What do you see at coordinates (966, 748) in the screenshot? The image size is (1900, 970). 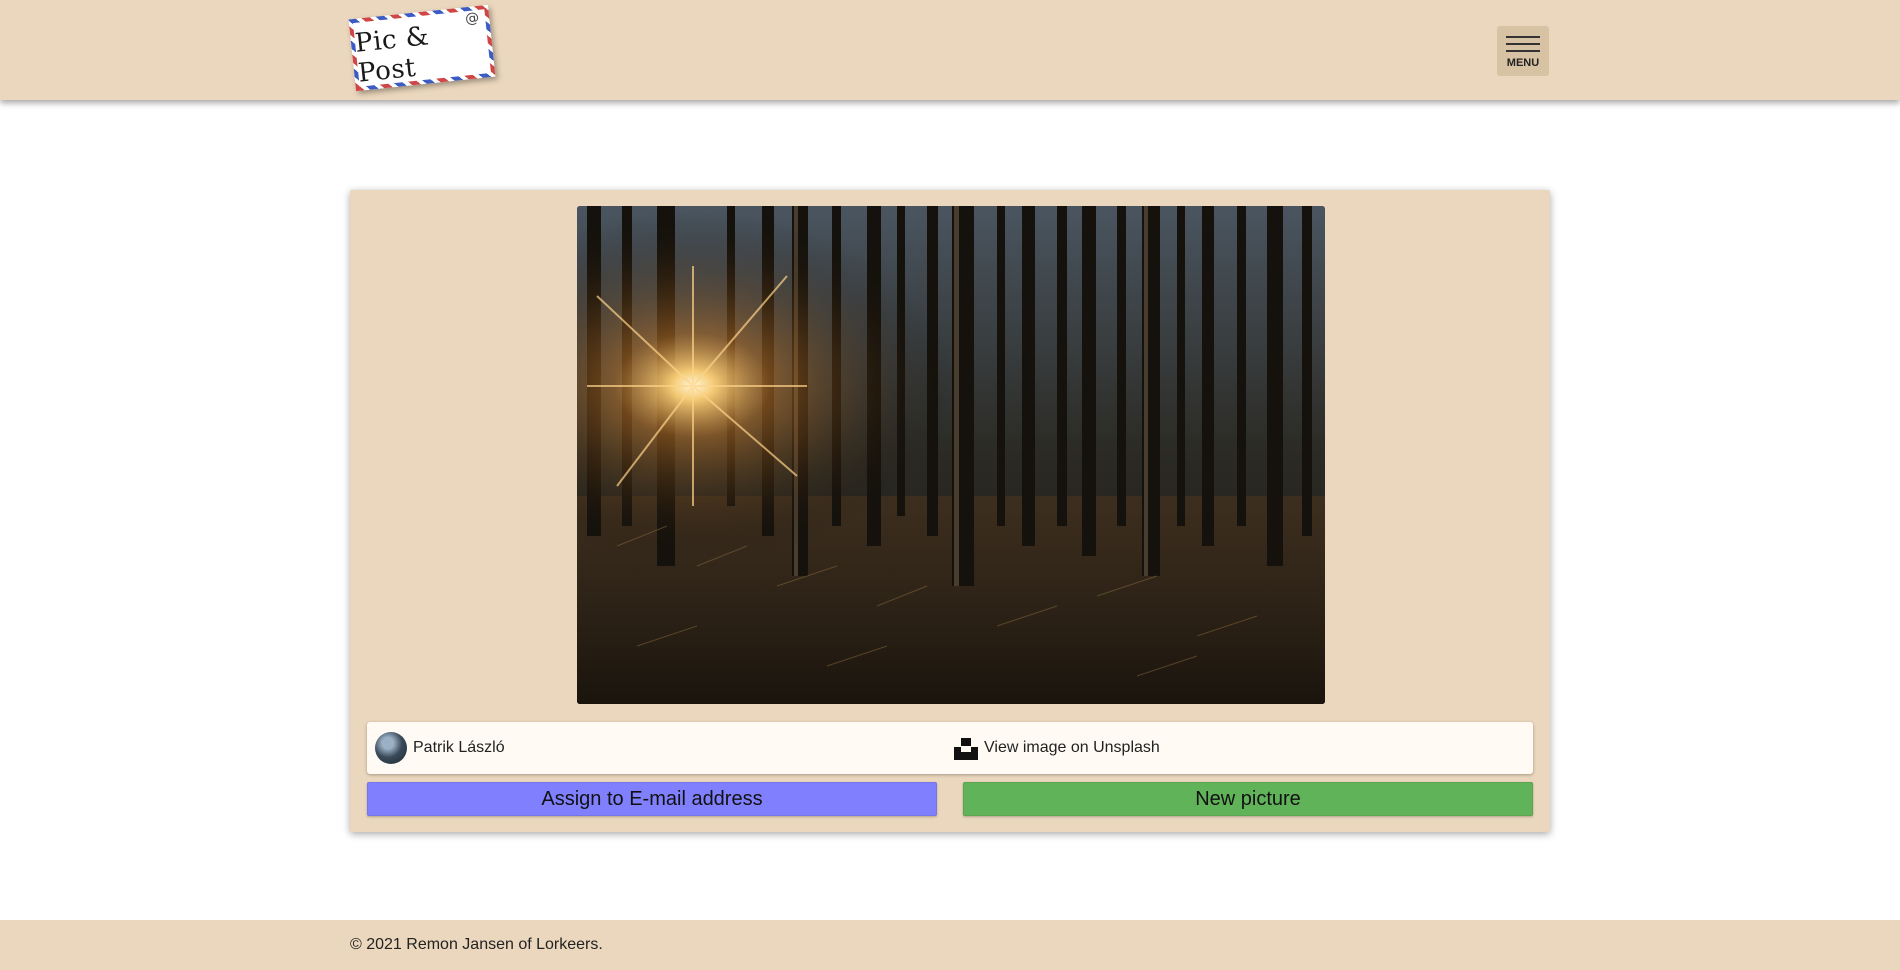 I see `unsplash-icon` at bounding box center [966, 748].